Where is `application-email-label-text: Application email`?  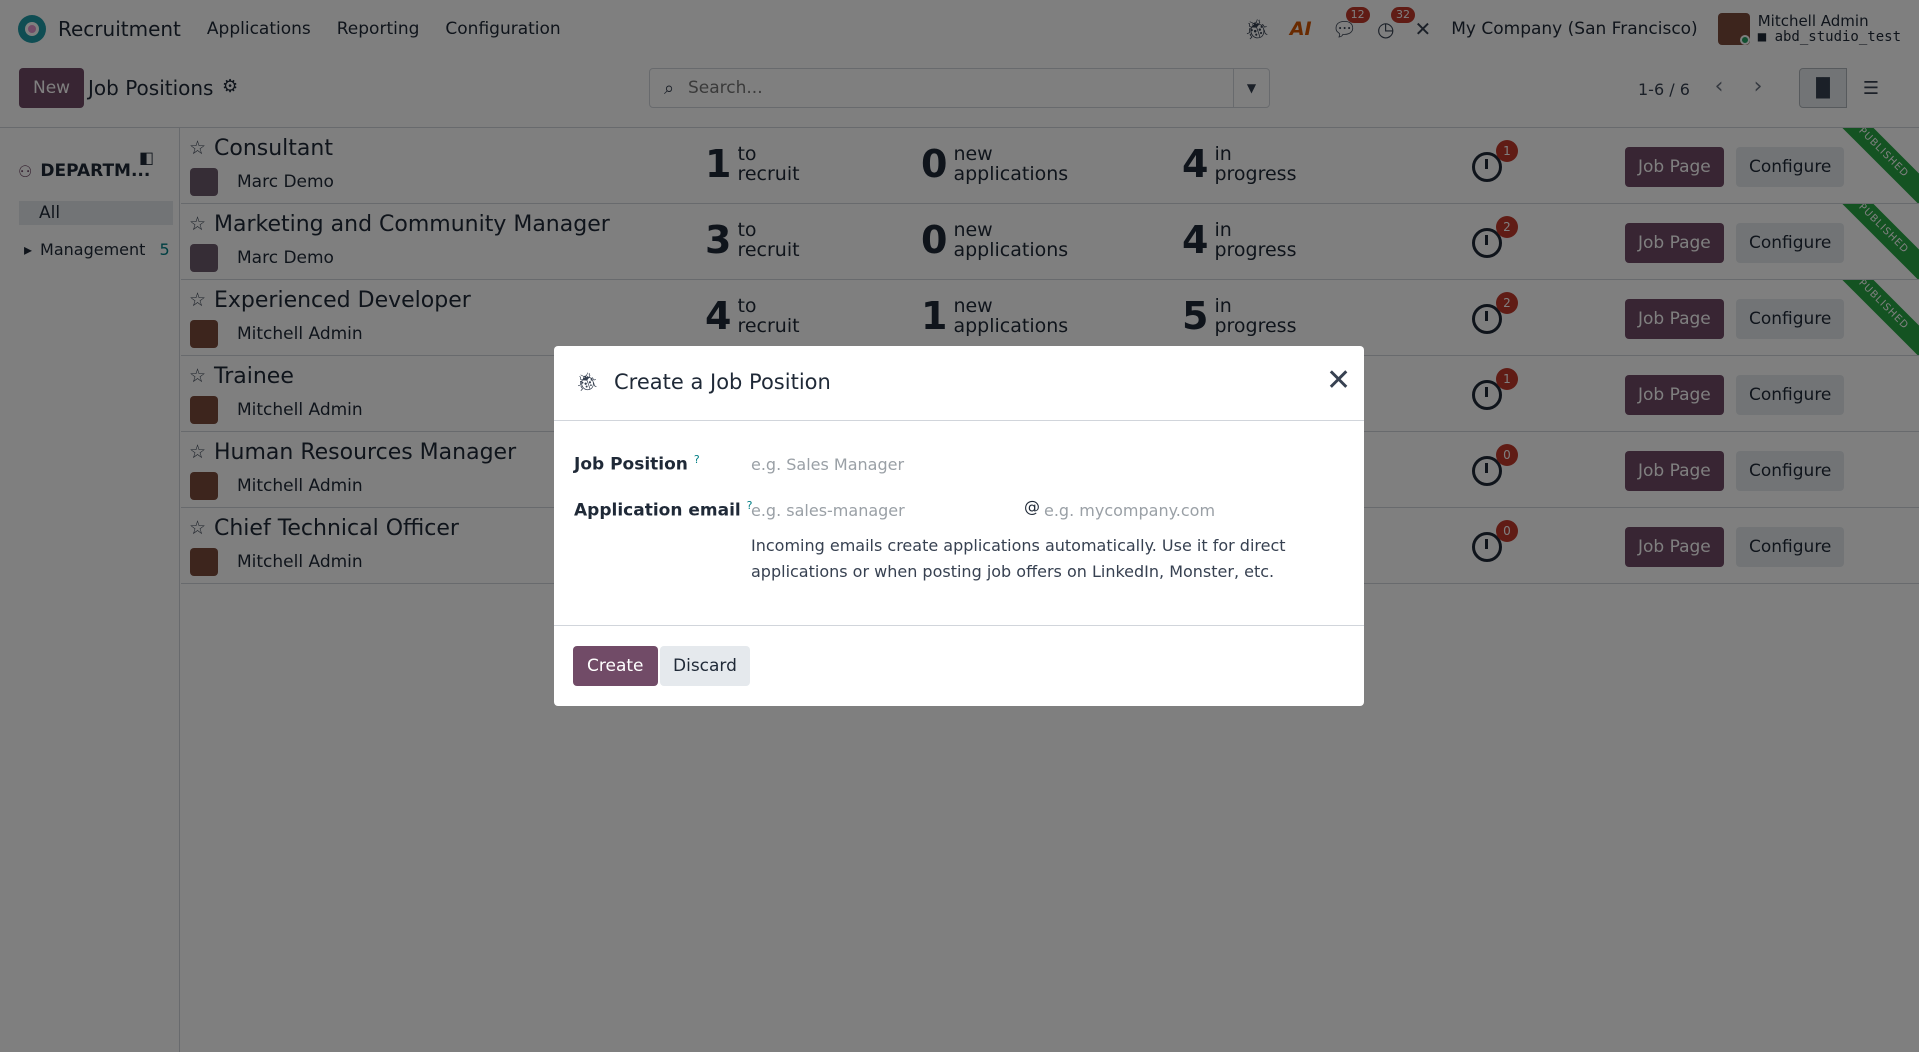 application-email-label-text: Application email is located at coordinates (657, 510).